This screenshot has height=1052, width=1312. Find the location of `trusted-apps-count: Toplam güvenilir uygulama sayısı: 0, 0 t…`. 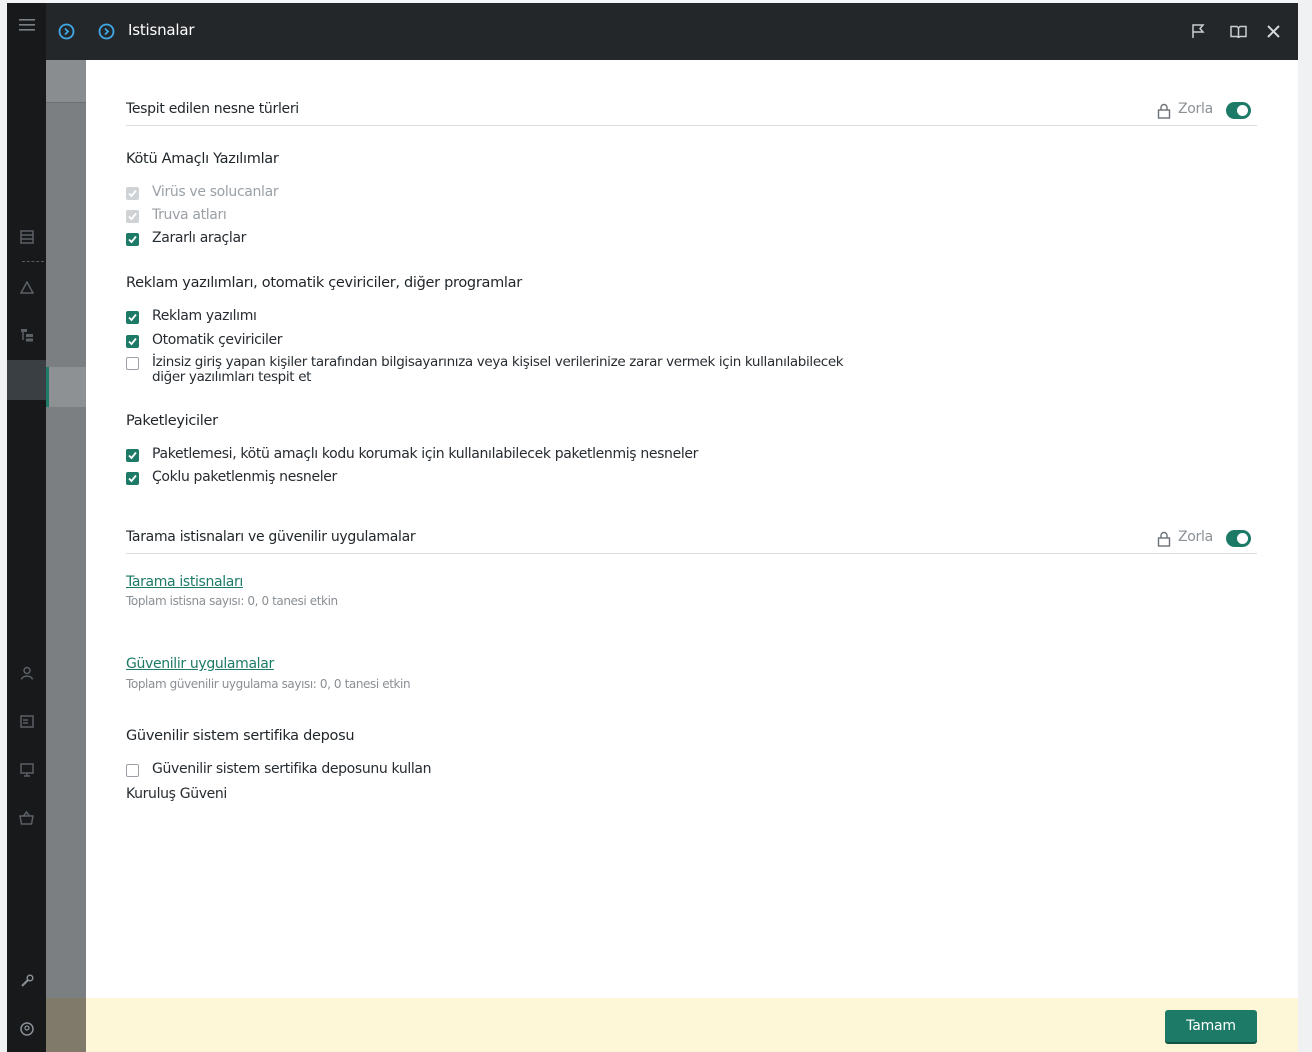

trusted-apps-count: Toplam güvenilir uygulama sayısı: 0, 0 t… is located at coordinates (268, 684).